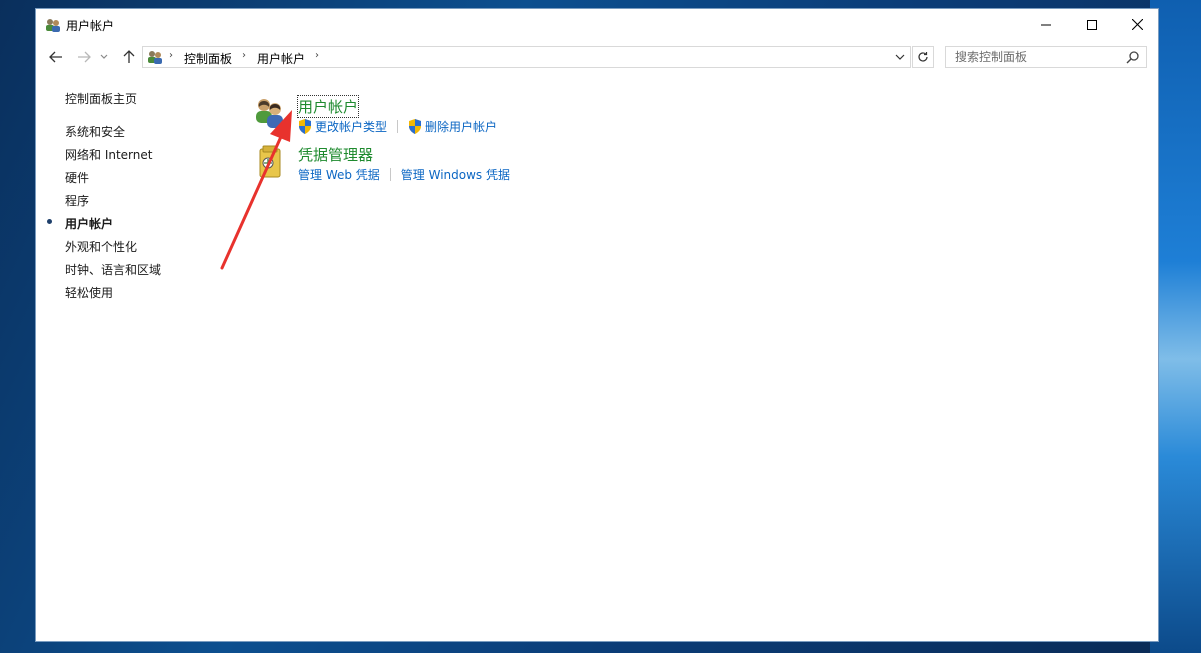 The image size is (1201, 653). I want to click on arrow-right-icon, so click(84, 57).